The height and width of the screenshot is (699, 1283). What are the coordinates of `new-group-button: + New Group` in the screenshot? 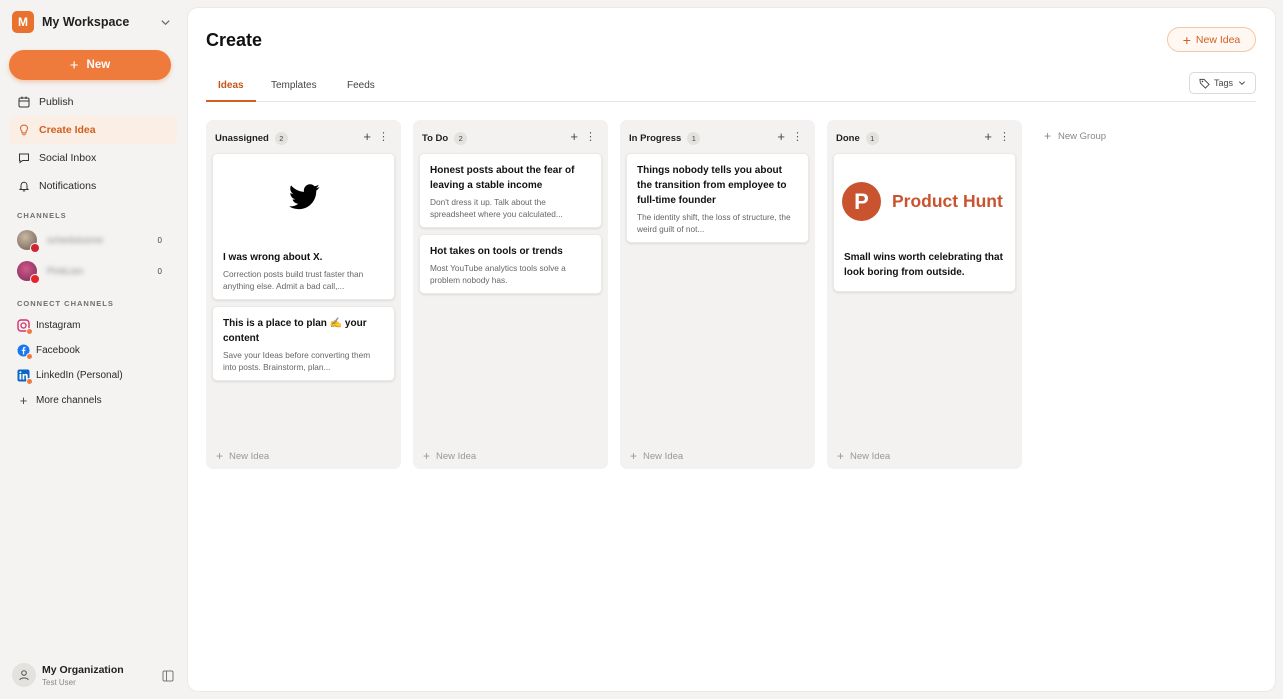 It's located at (1075, 136).